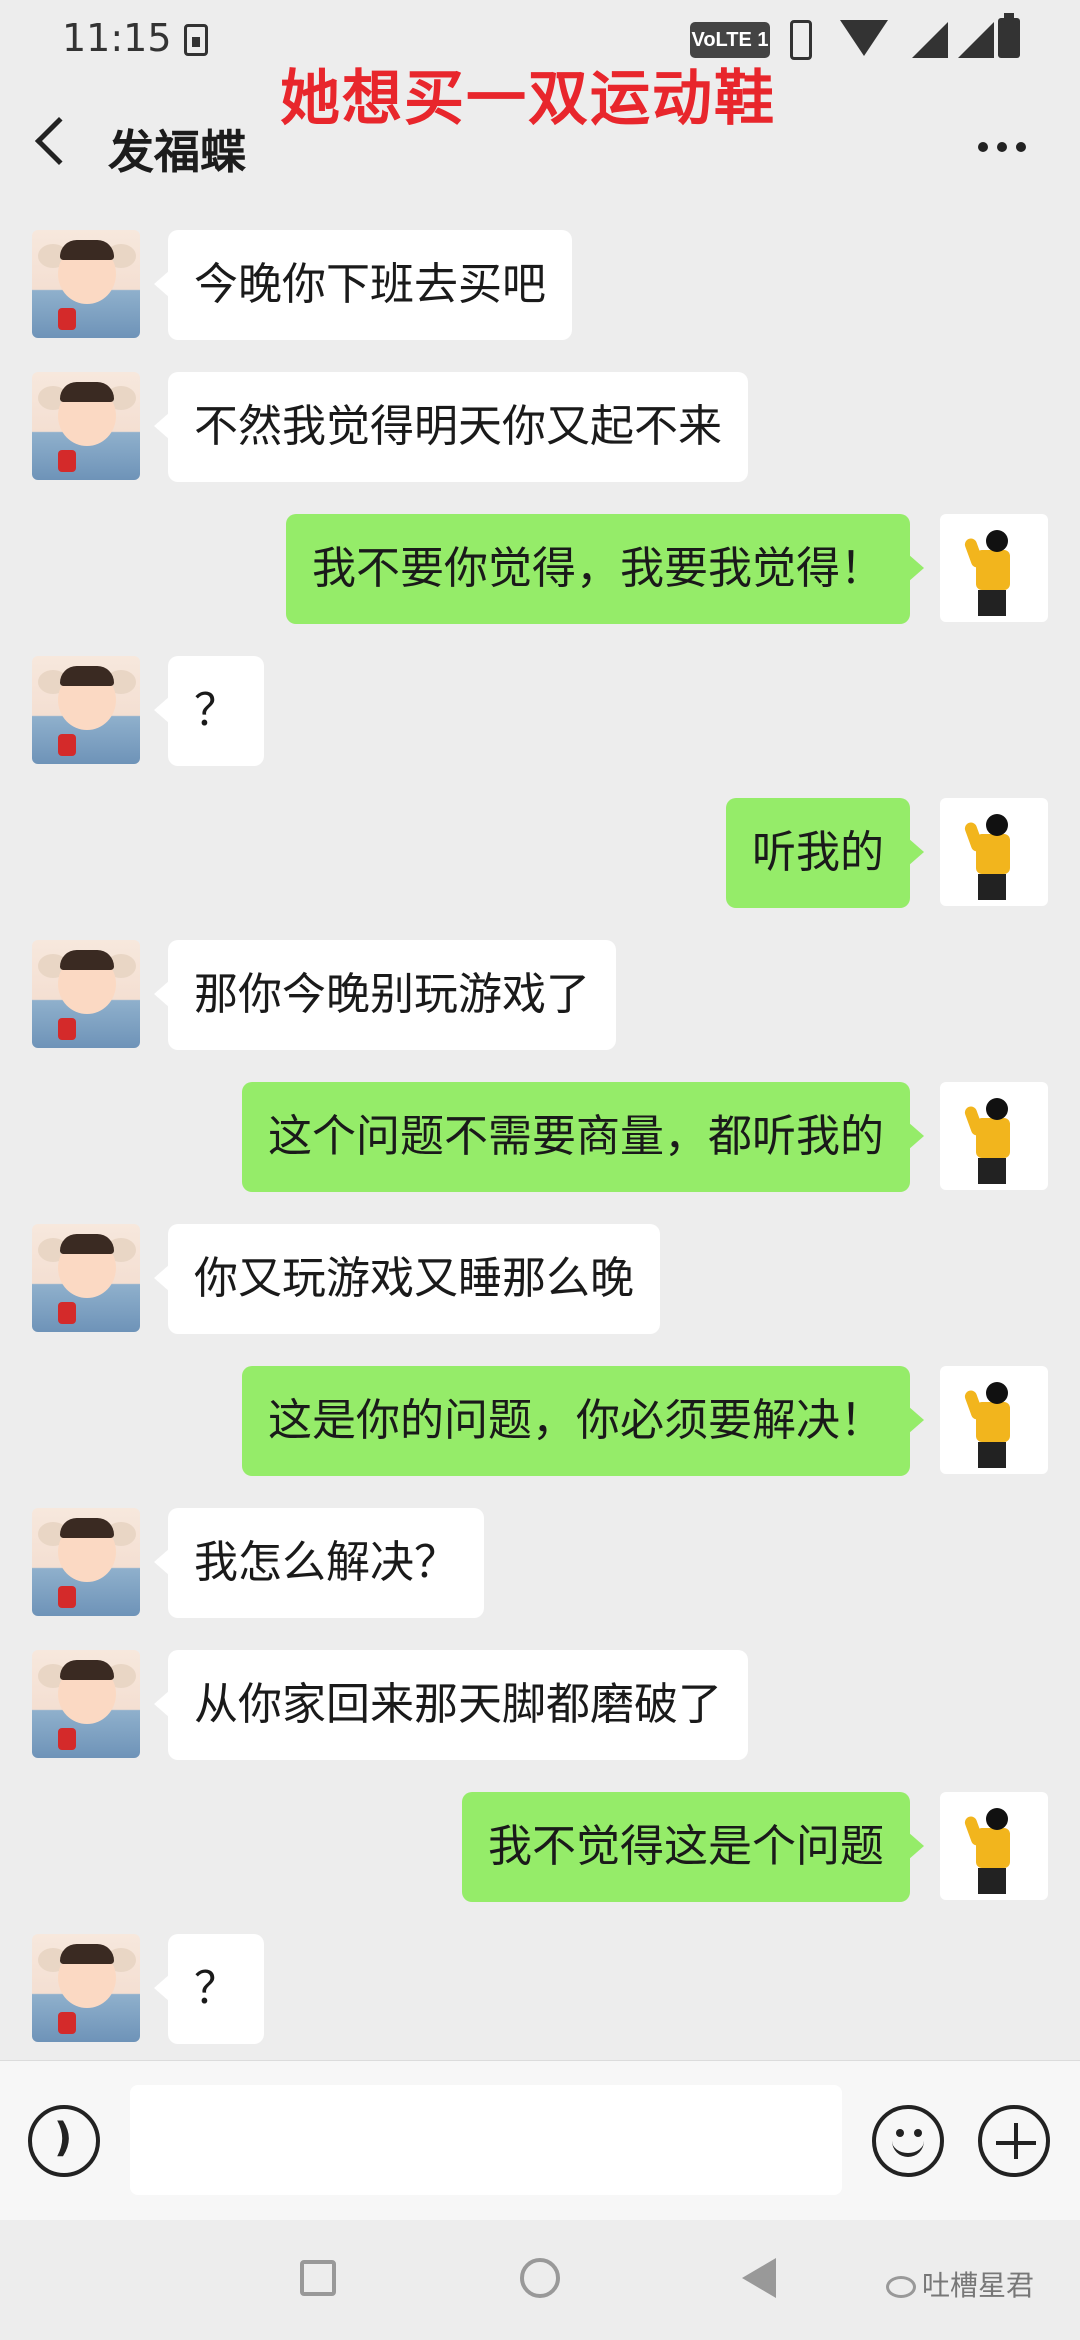 This screenshot has width=1080, height=2340. I want to click on incoming-message-bubble: 今晚你下班去买吧, so click(363, 285).